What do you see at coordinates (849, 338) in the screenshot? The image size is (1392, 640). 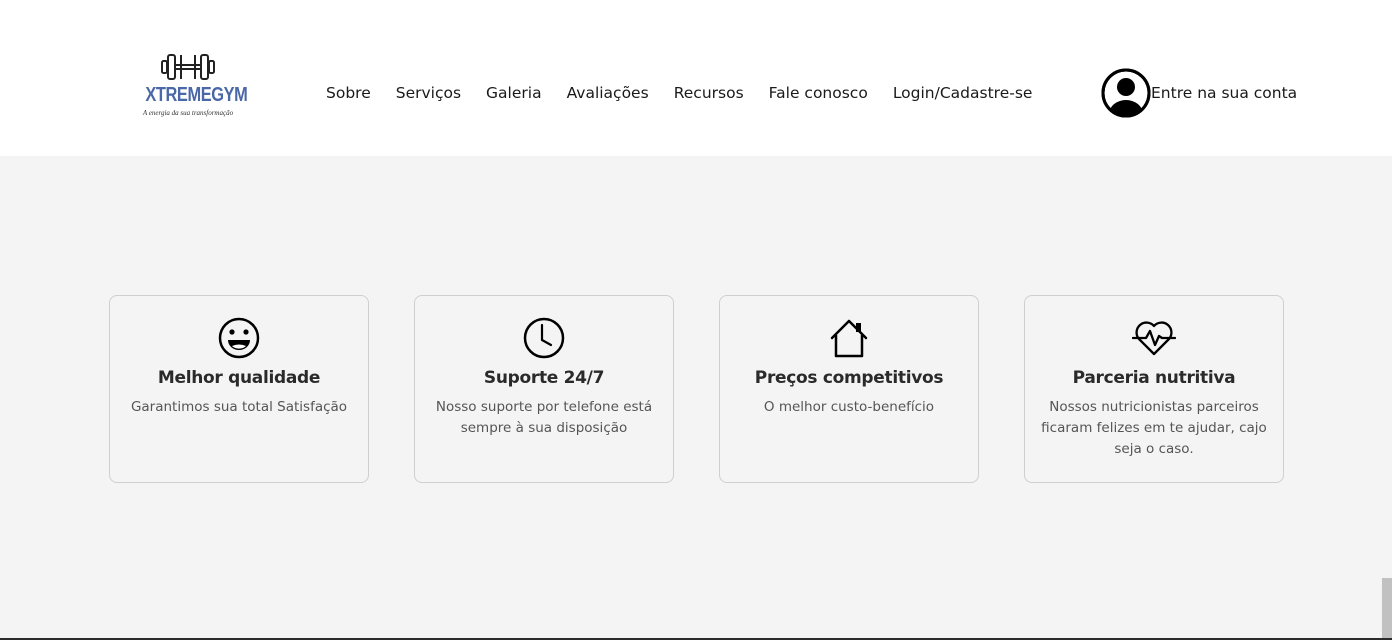 I see `house-icon` at bounding box center [849, 338].